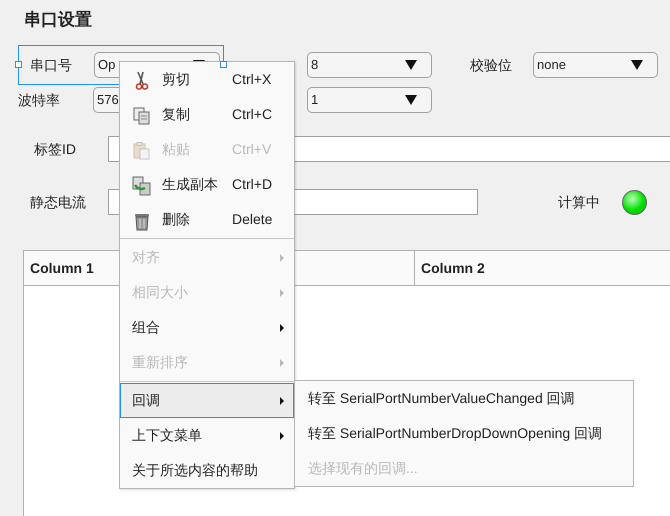 Image resolution: width=670 pixels, height=516 pixels. What do you see at coordinates (58, 20) in the screenshot?
I see `panel-title: 串口设置` at bounding box center [58, 20].